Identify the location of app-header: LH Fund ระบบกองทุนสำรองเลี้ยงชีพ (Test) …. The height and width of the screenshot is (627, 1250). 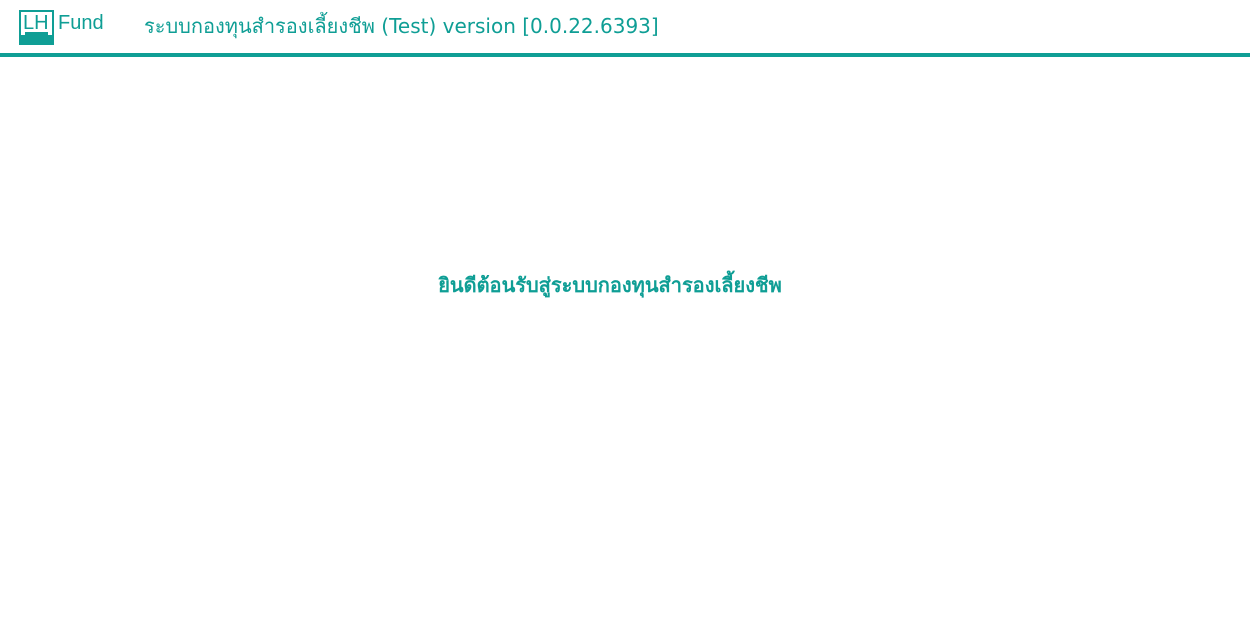
(625, 28).